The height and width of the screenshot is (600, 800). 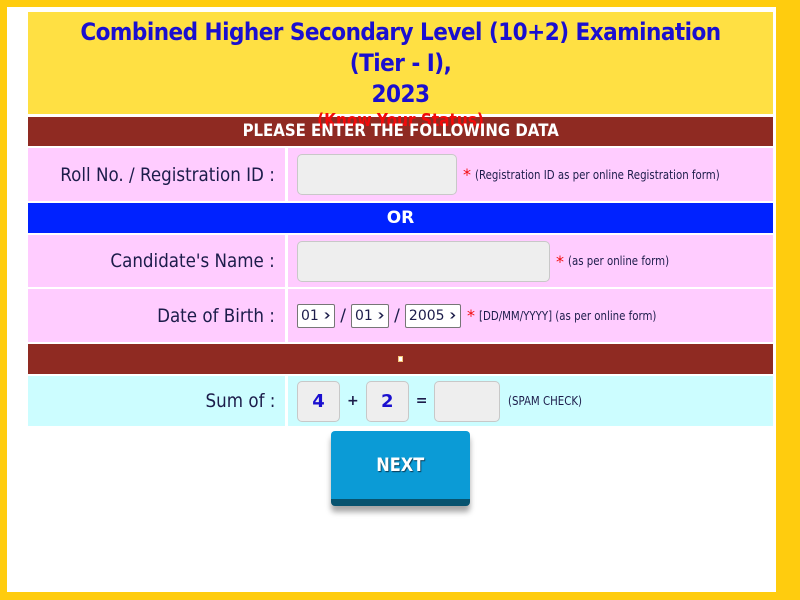 What do you see at coordinates (240, 401) in the screenshot?
I see `captcha-label: Sum of :` at bounding box center [240, 401].